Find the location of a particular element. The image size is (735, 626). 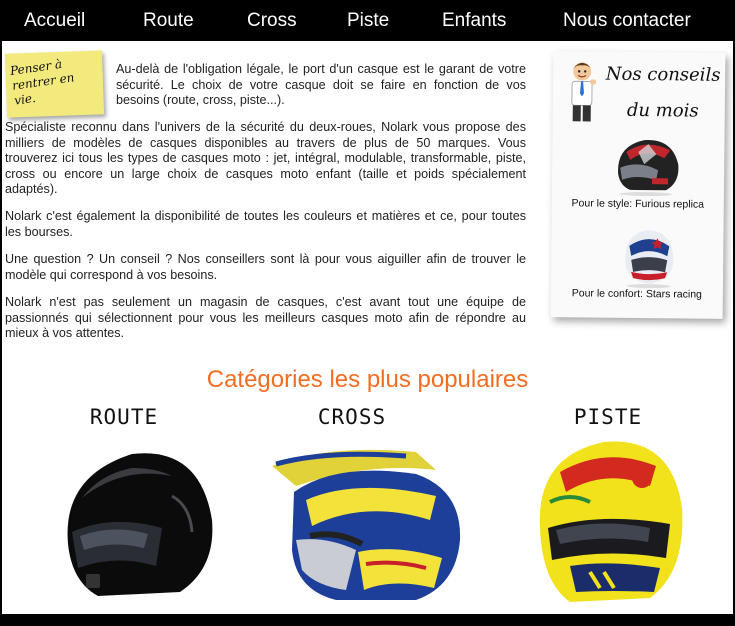

nav-item-nous-contacter: Nous contacter is located at coordinates (627, 21).